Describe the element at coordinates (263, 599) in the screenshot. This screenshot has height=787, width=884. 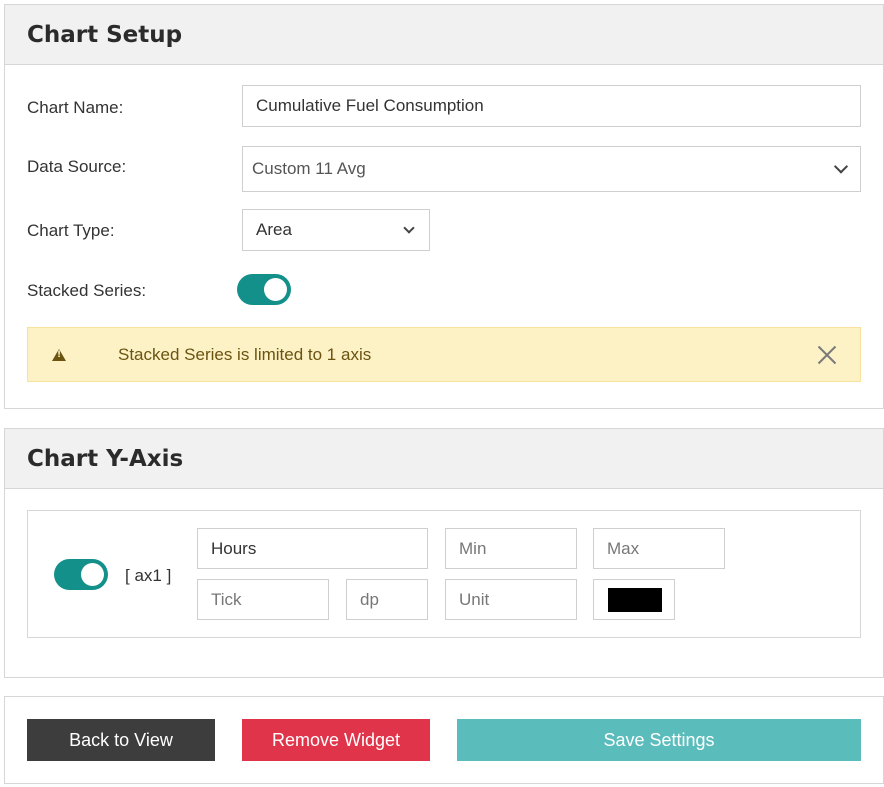
I see `axis-tick-input: Tick` at that location.